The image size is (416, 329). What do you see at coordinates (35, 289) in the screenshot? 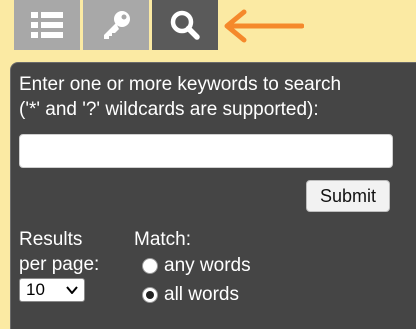
I see `results-per-page-value: 10` at bounding box center [35, 289].